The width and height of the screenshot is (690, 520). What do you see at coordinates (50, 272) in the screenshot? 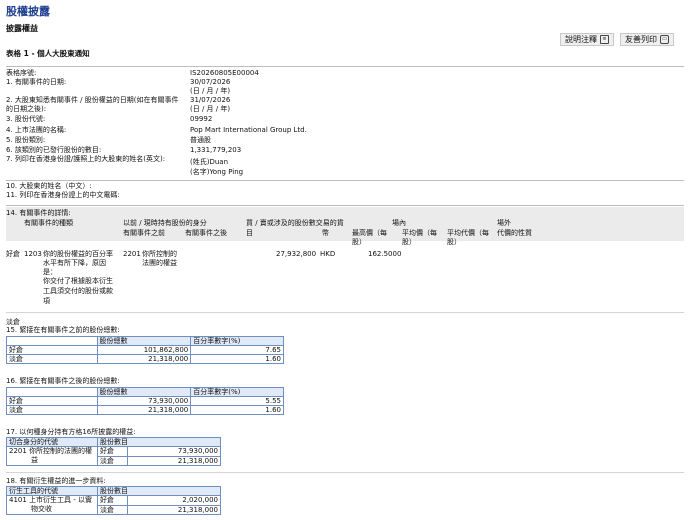
I see `row-desc-line: 是：` at bounding box center [50, 272].